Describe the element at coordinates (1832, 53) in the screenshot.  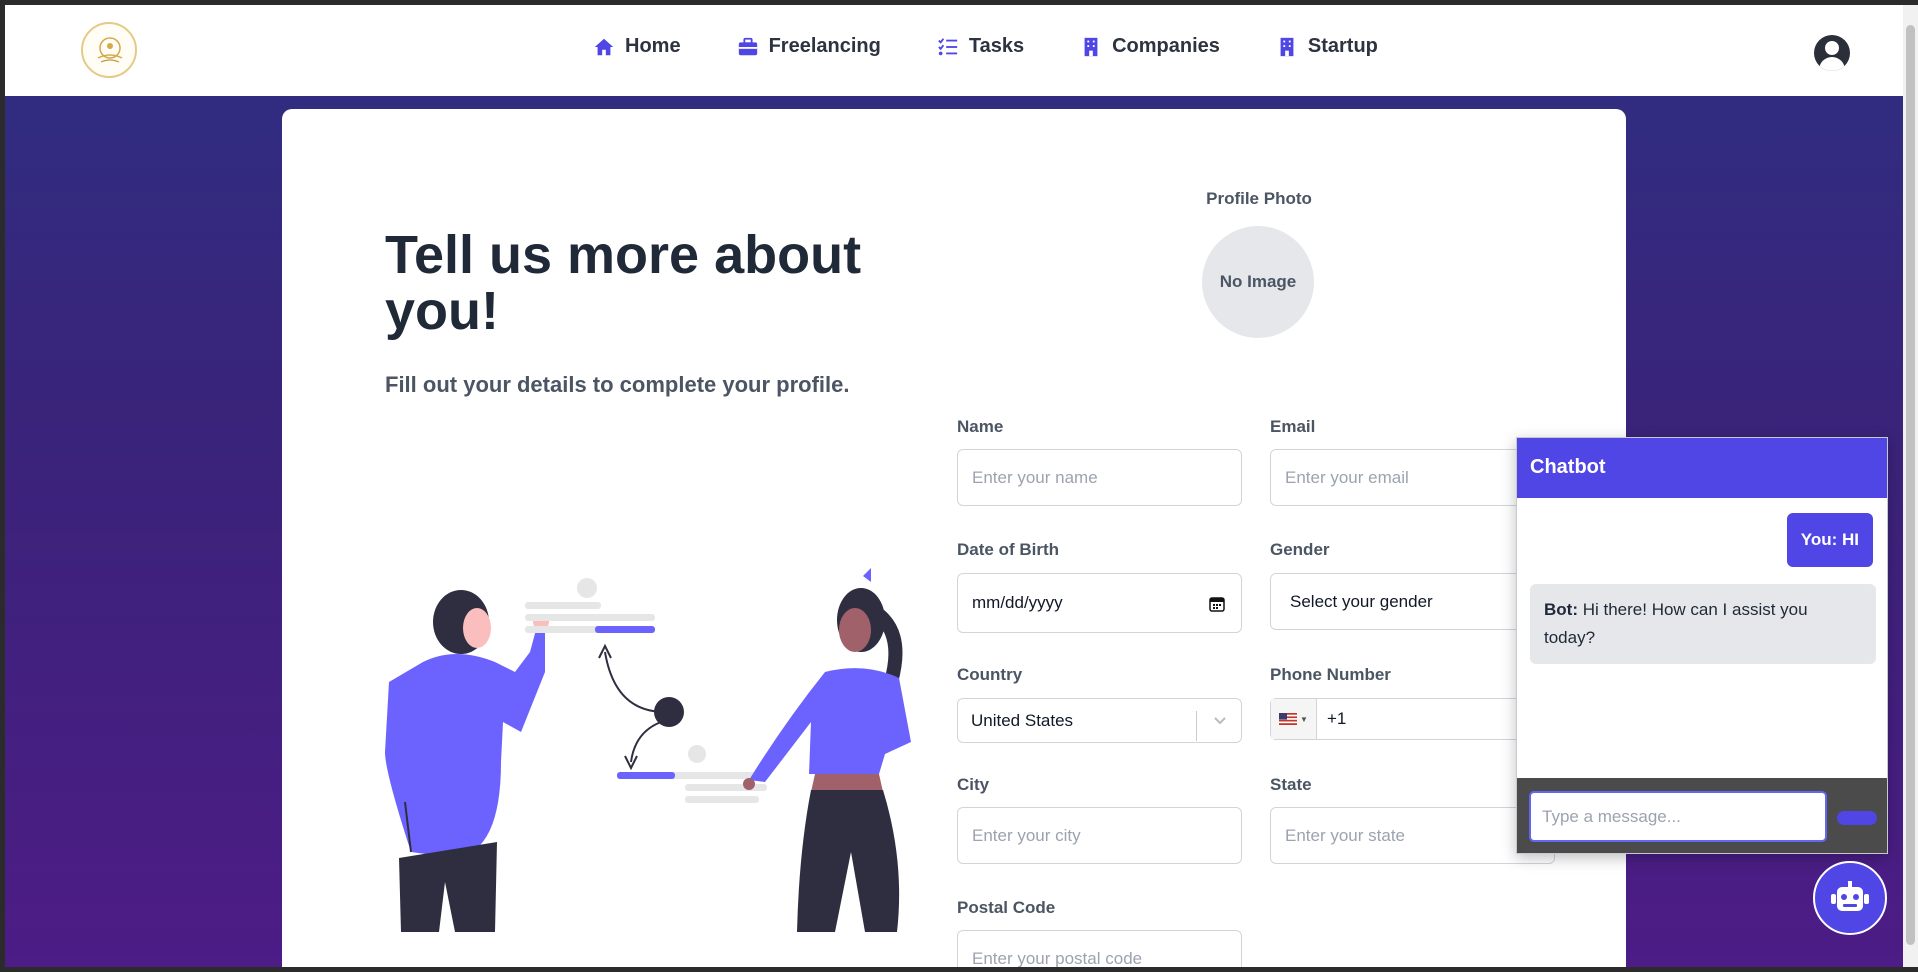
I see `user-avatar-icon` at that location.